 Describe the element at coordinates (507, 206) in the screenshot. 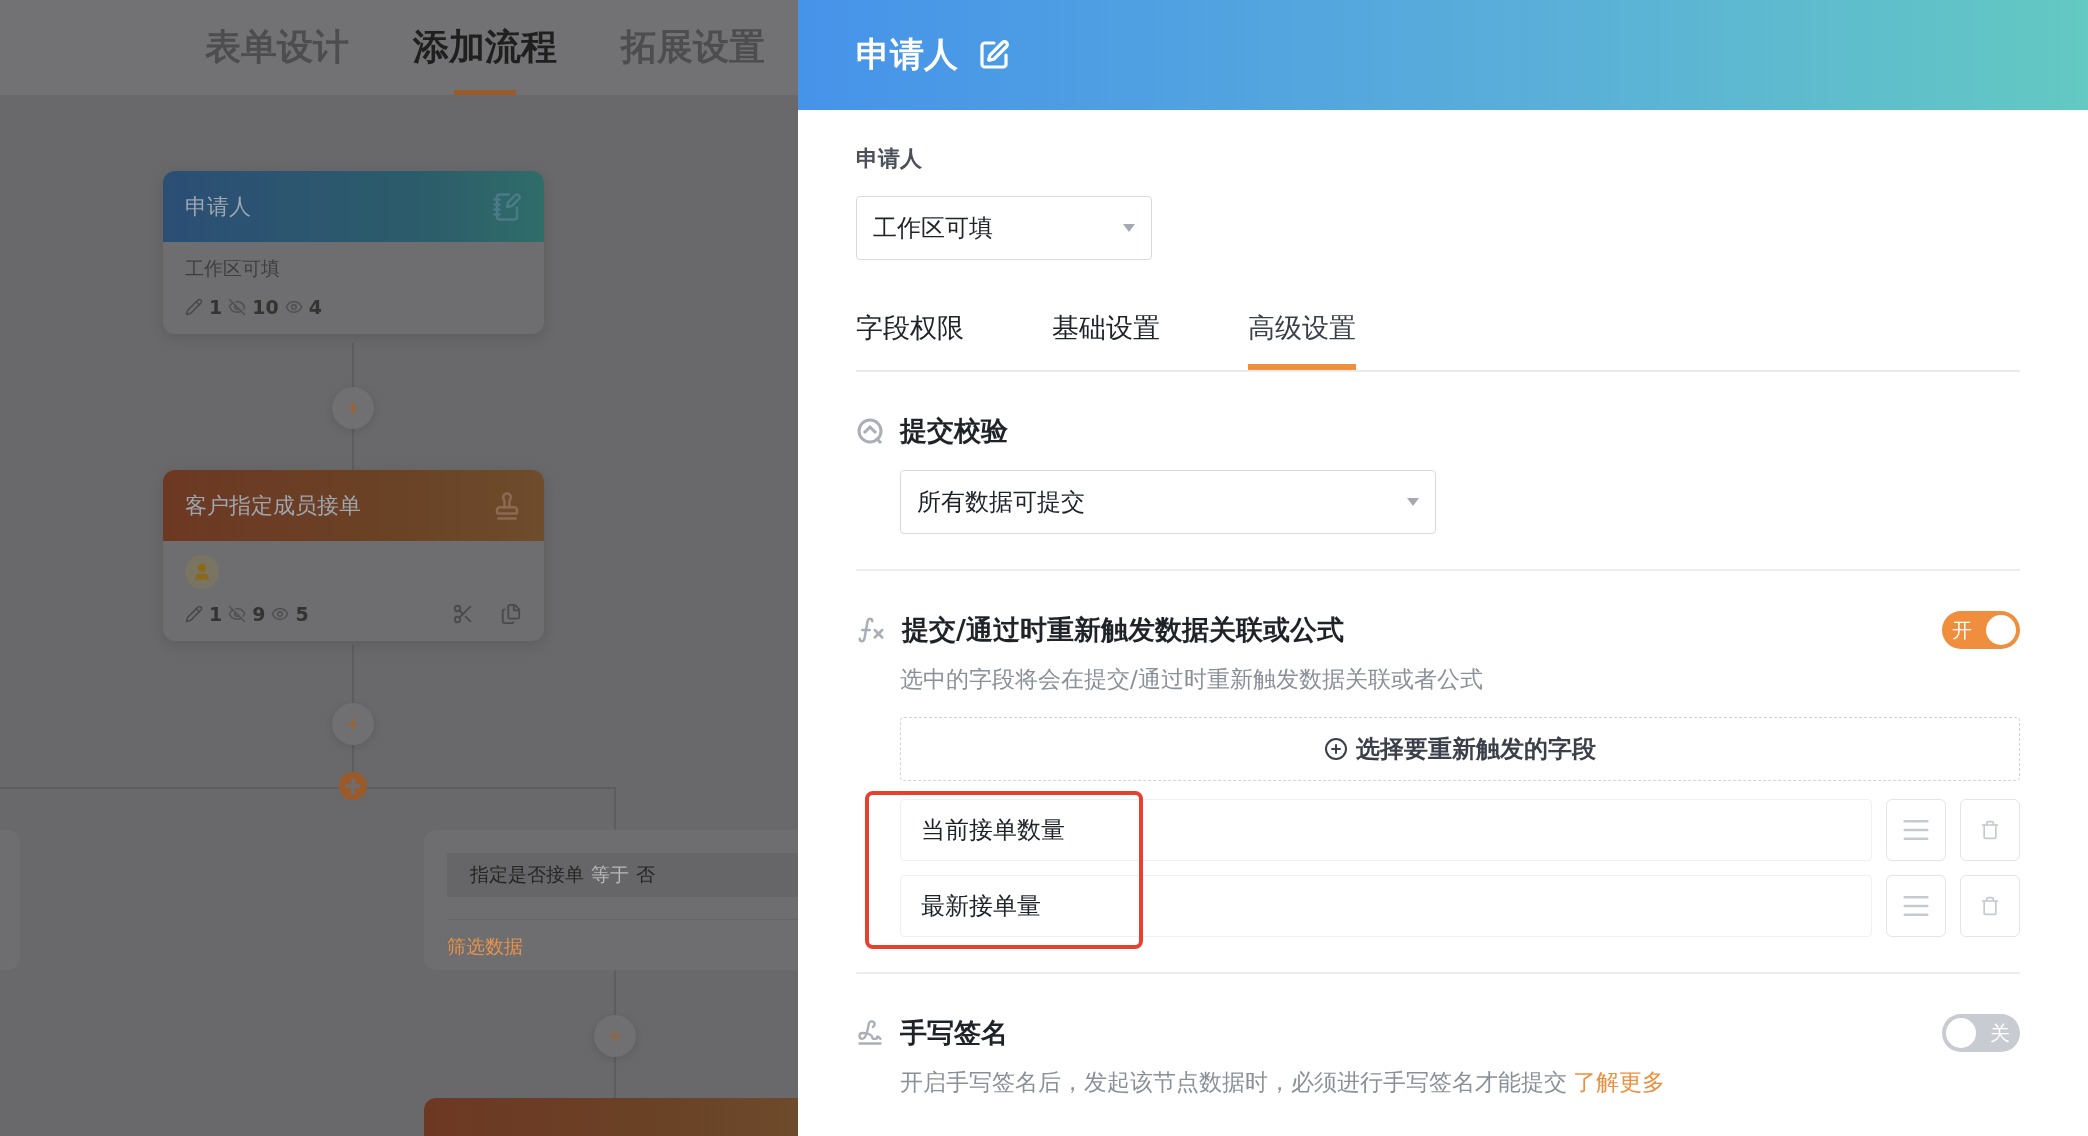

I see `form-icon` at that location.